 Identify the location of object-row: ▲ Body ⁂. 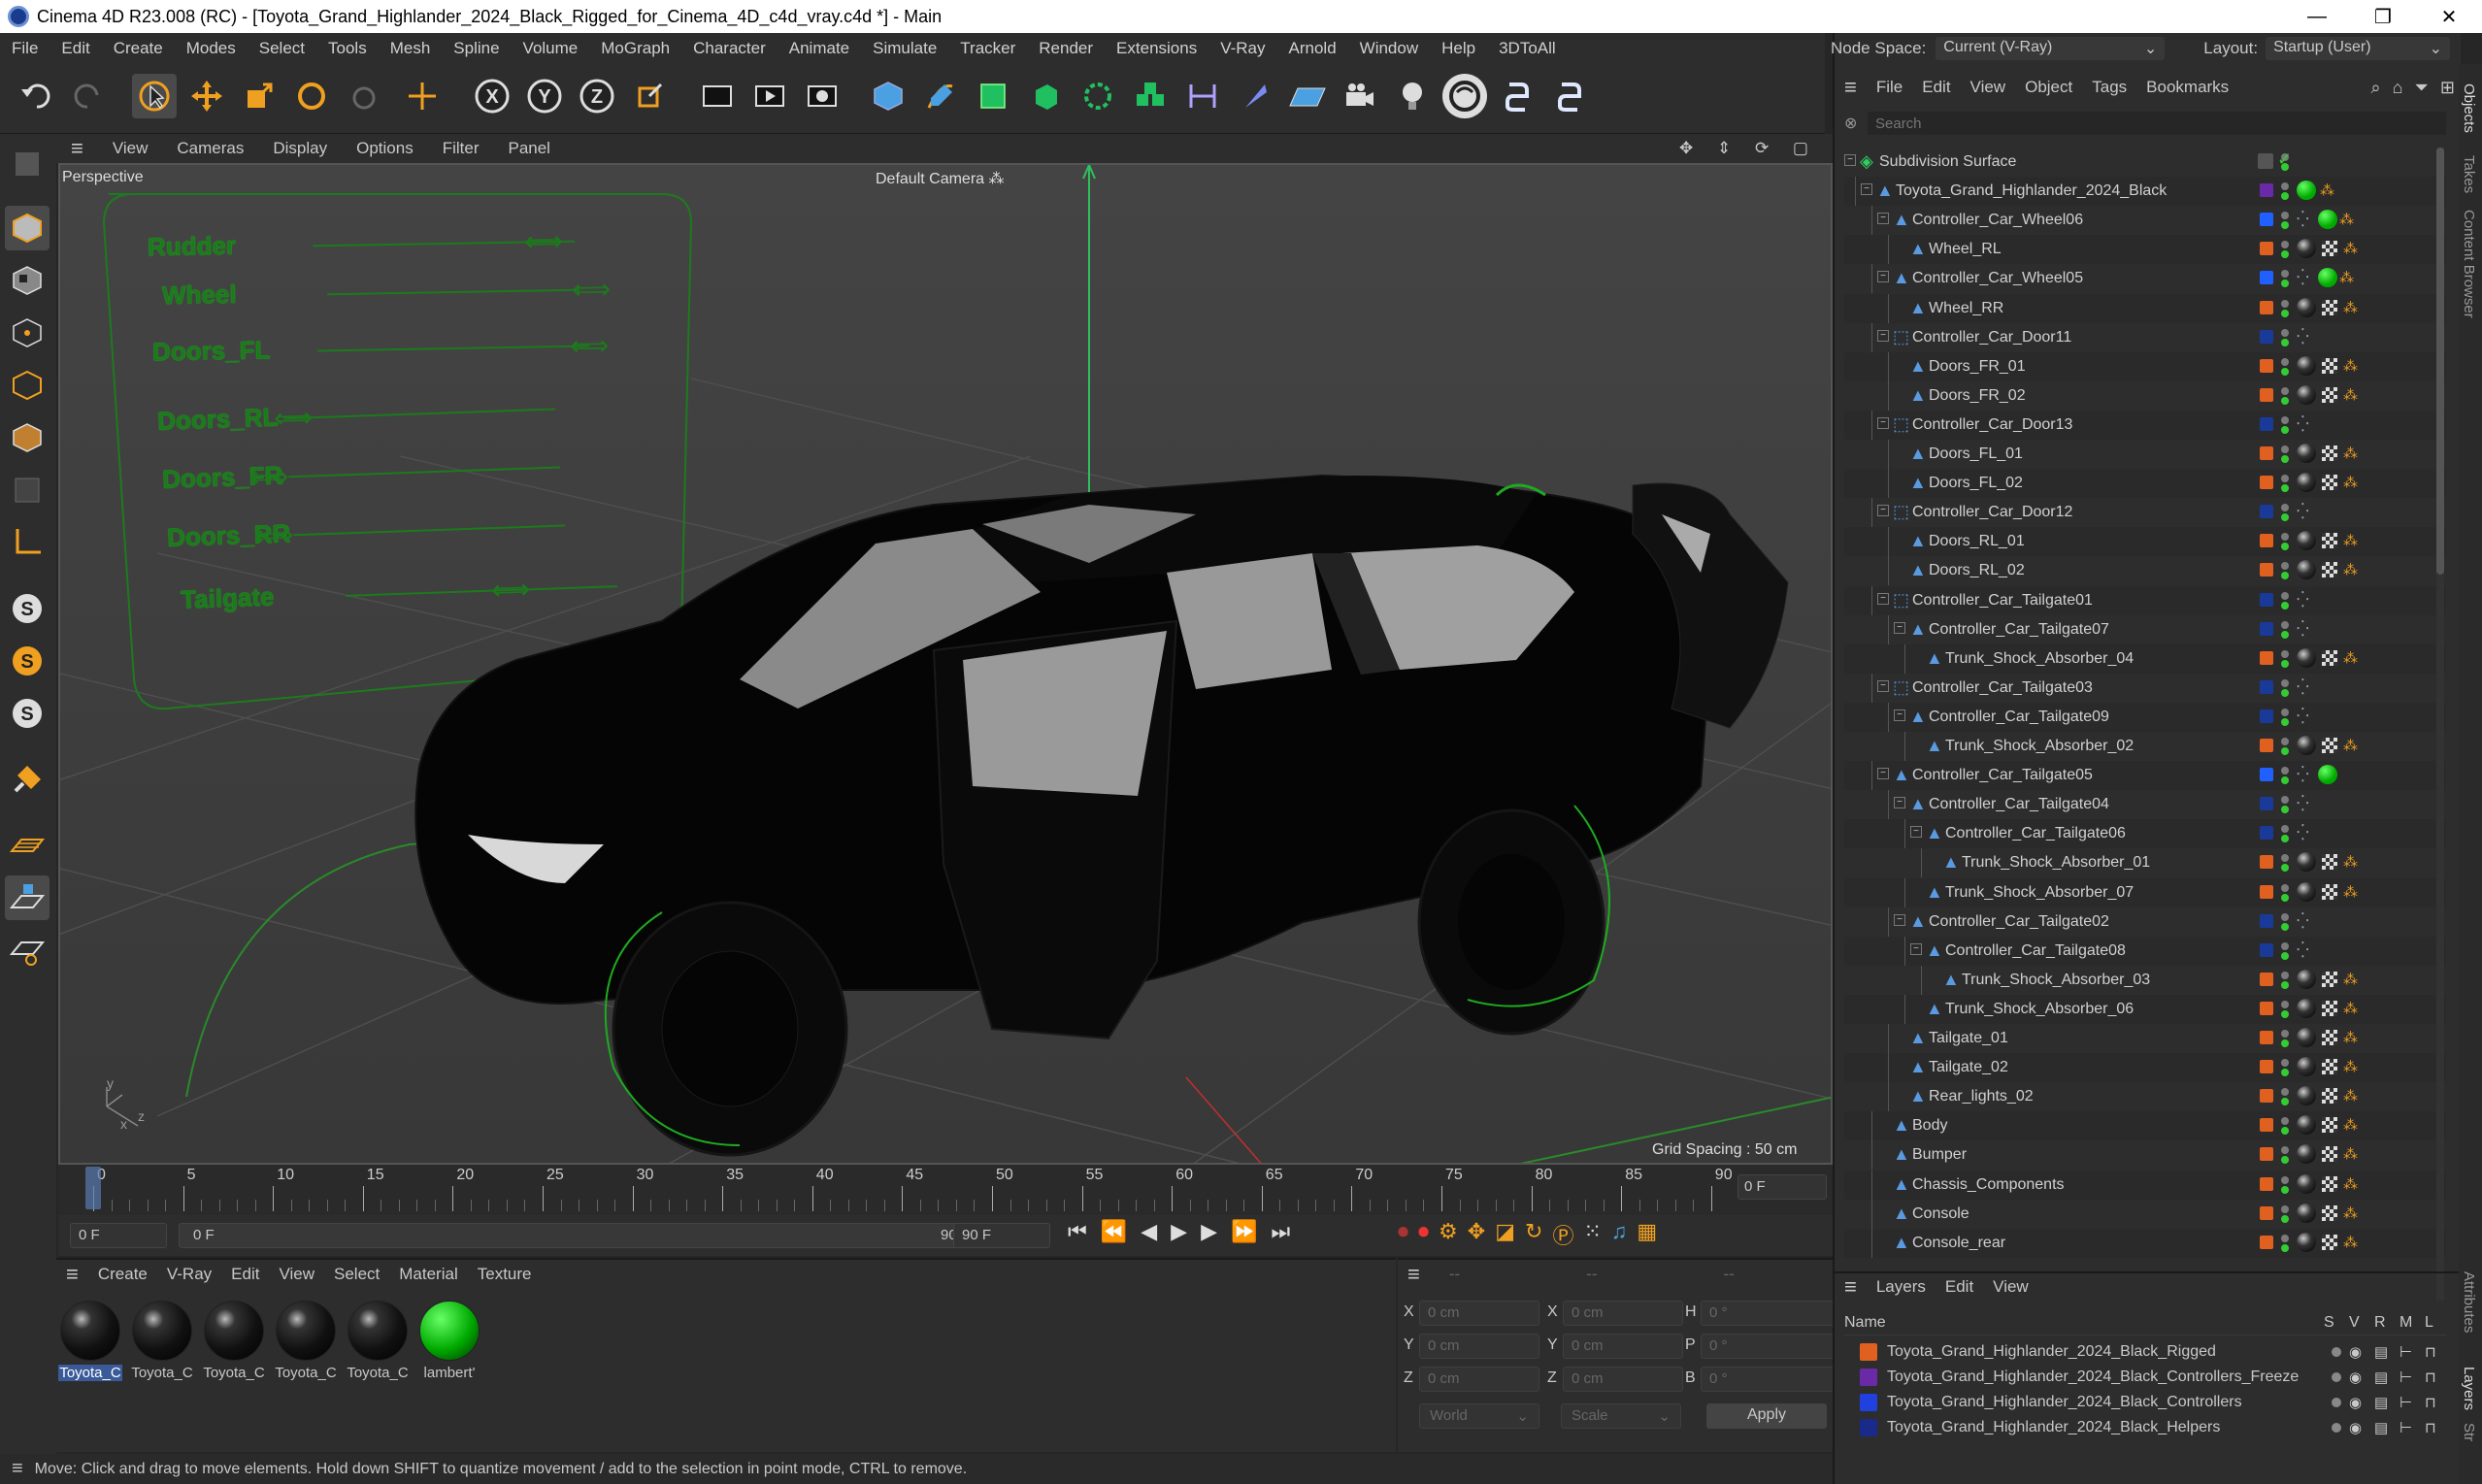
(2145, 1126).